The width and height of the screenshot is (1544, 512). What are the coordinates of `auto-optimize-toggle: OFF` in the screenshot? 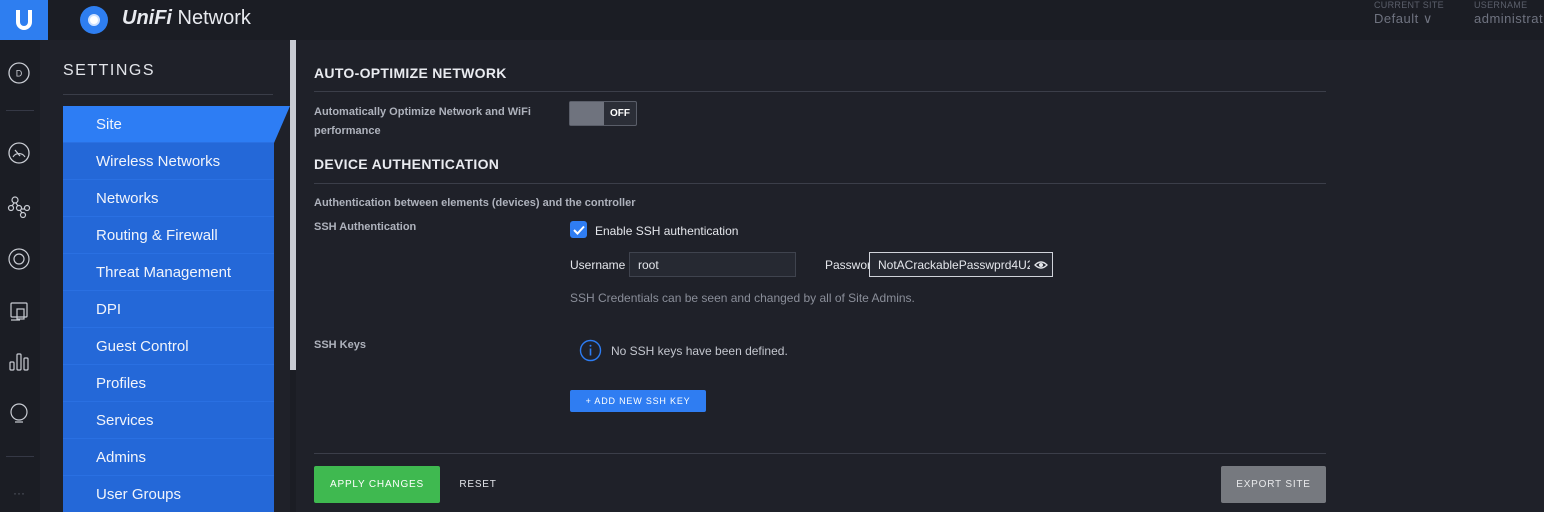 It's located at (603, 113).